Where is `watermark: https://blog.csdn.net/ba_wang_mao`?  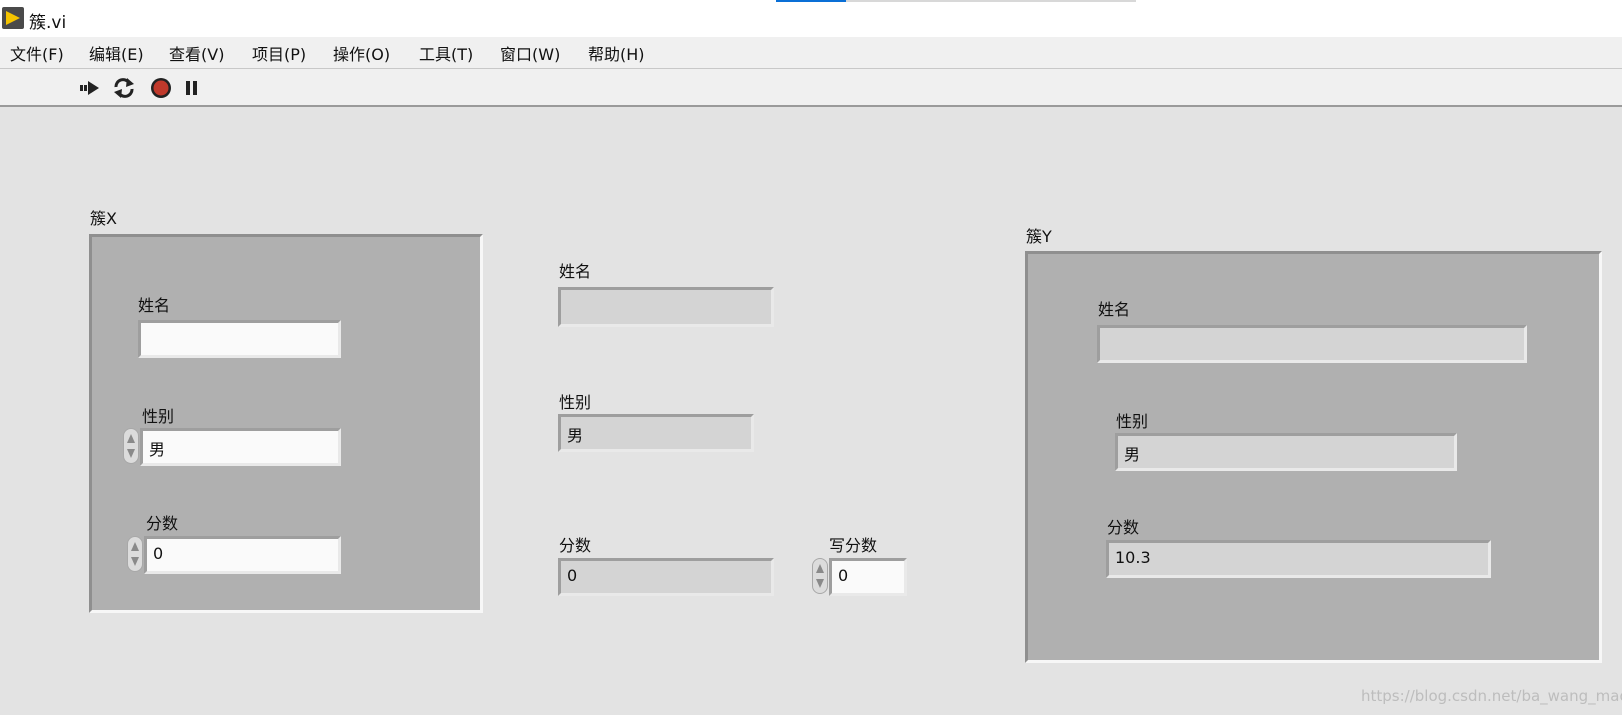
watermark: https://blog.csdn.net/ba_wang_mao is located at coordinates (1491, 696).